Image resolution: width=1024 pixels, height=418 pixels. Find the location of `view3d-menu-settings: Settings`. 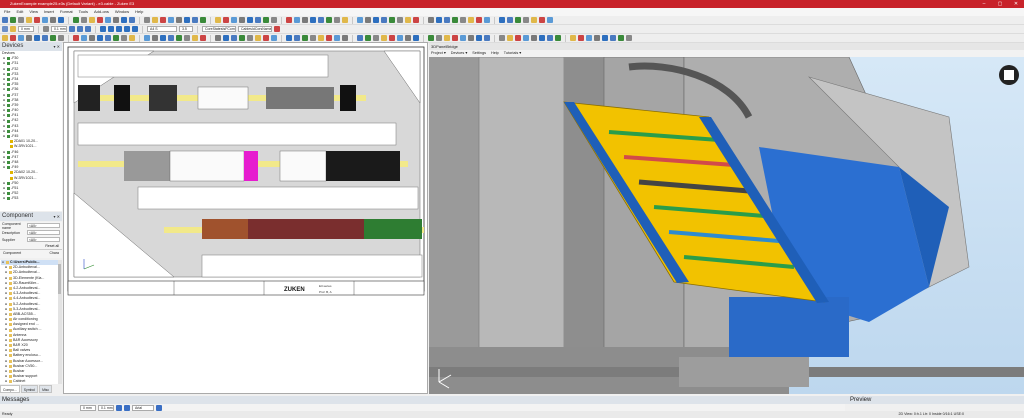

view3d-menu-settings: Settings is located at coordinates (479, 53).